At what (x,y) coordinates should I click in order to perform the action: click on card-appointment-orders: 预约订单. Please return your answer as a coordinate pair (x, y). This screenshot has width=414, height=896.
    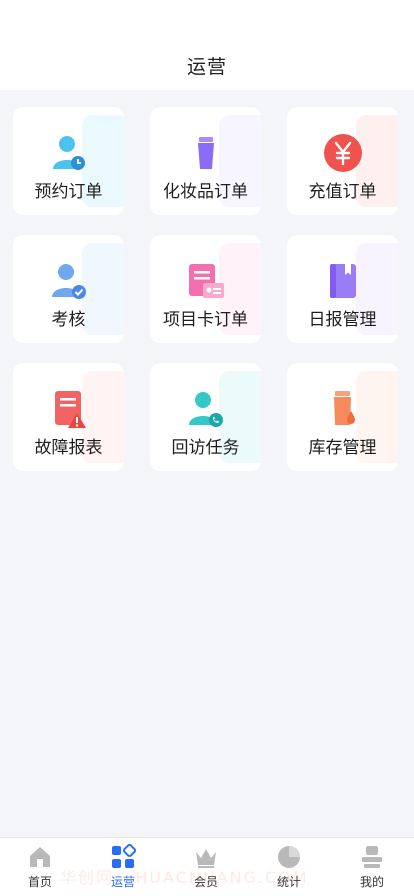
    Looking at the image, I should click on (68, 161).